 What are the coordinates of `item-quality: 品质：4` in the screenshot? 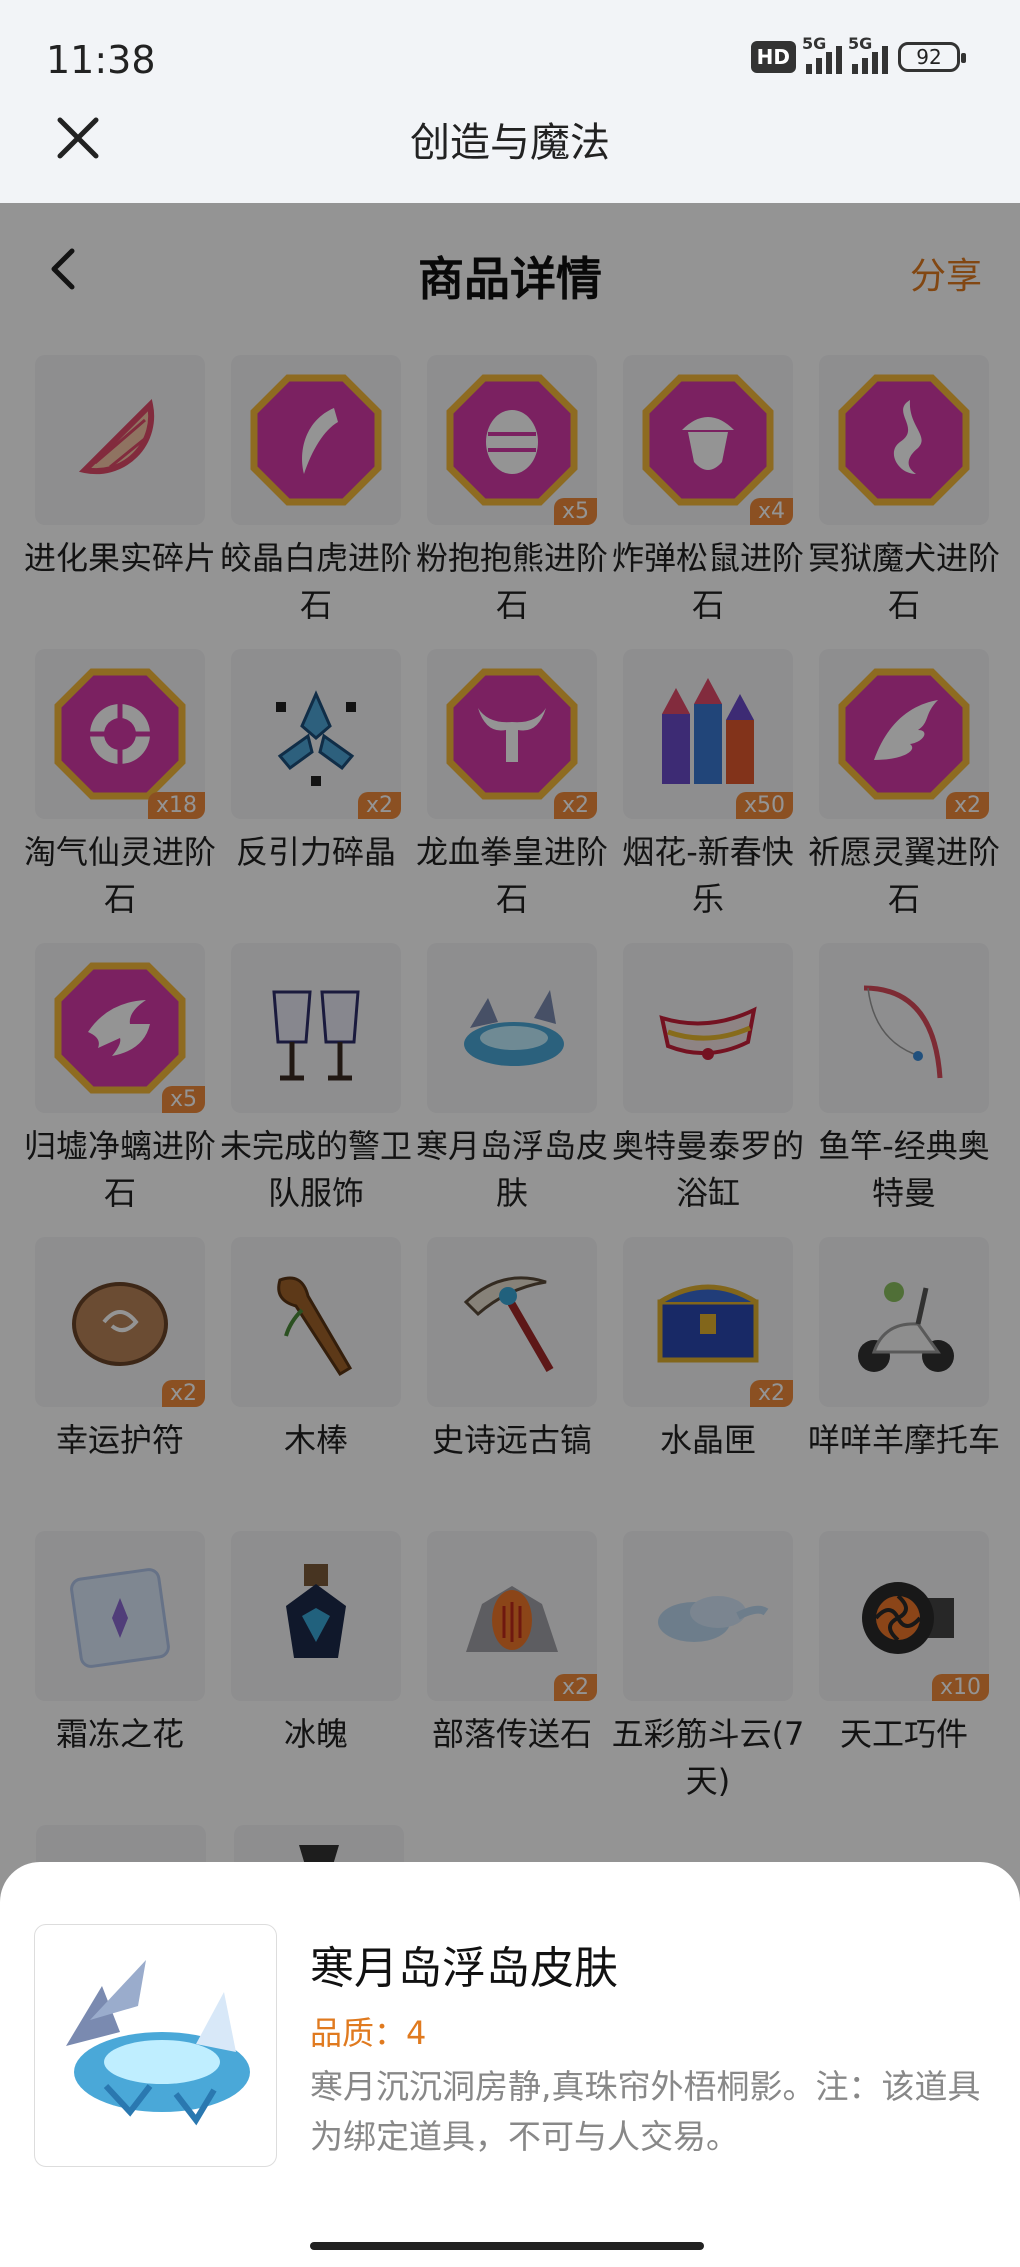 It's located at (368, 2033).